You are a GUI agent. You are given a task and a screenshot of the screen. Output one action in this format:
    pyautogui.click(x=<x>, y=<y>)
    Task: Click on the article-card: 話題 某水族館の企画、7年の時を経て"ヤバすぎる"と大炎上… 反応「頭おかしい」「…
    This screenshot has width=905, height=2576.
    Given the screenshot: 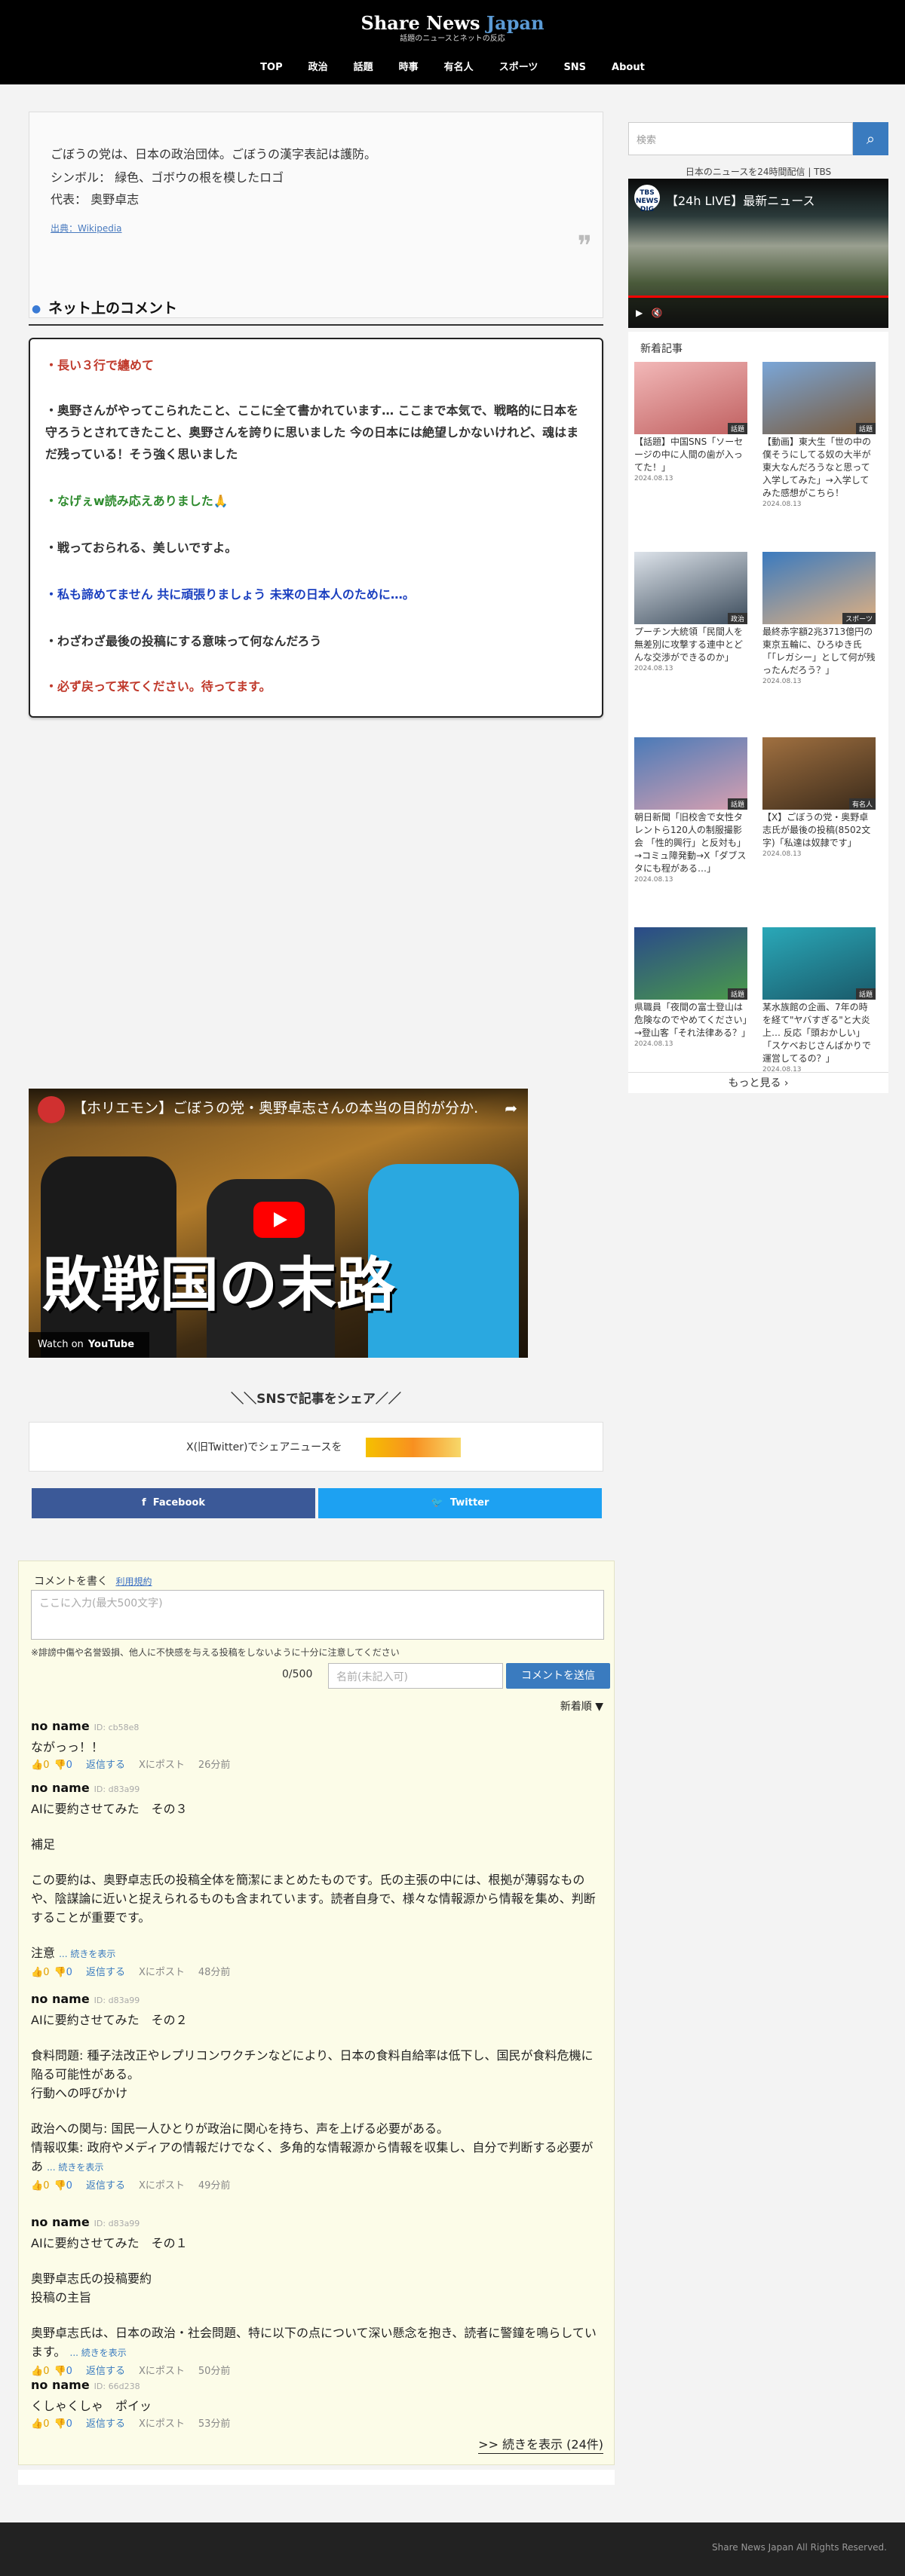 What is the action you would take?
    pyautogui.click(x=819, y=1000)
    